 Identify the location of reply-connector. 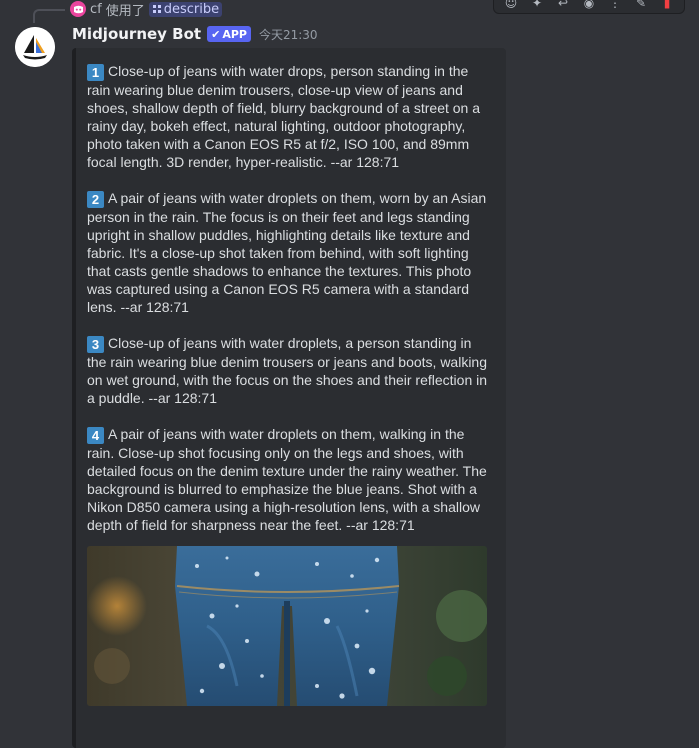
(49, 16).